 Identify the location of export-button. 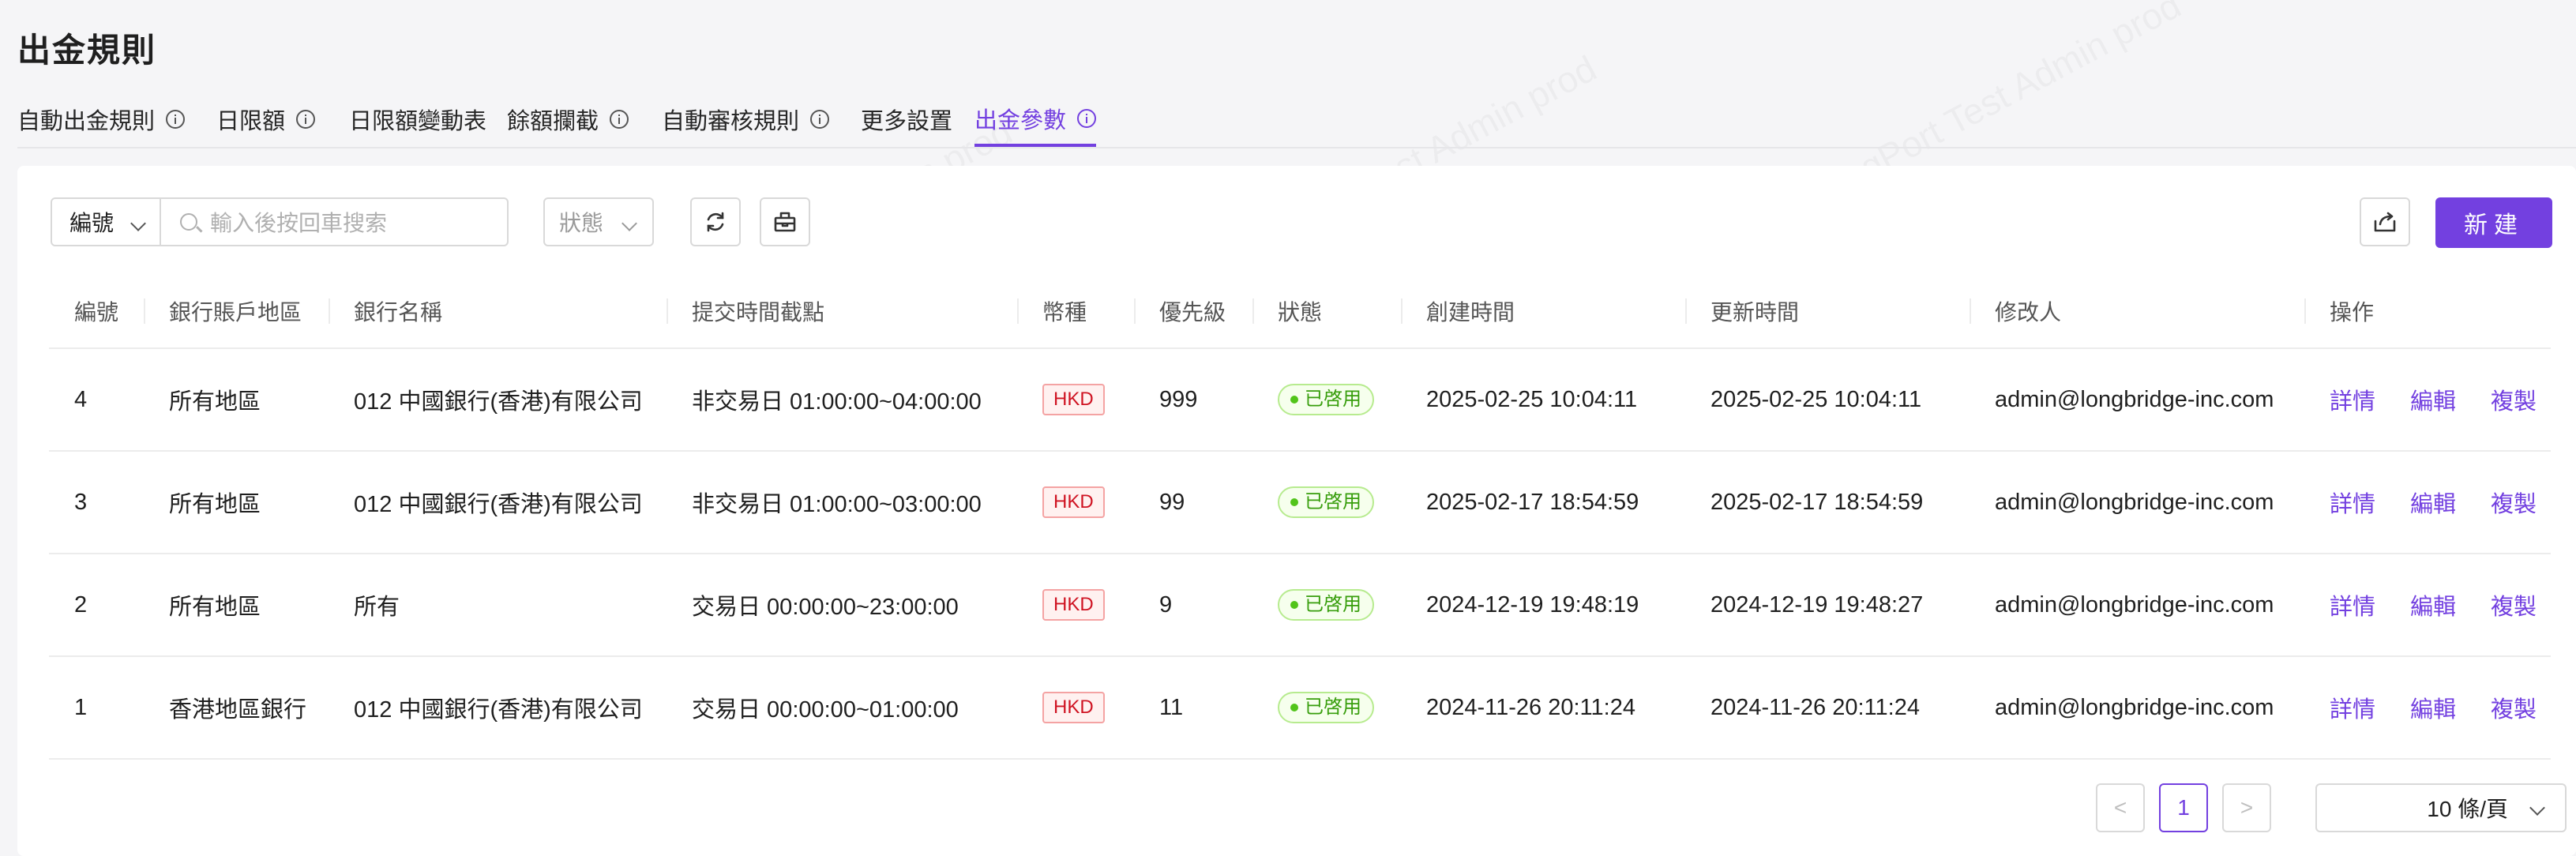
(2385, 221).